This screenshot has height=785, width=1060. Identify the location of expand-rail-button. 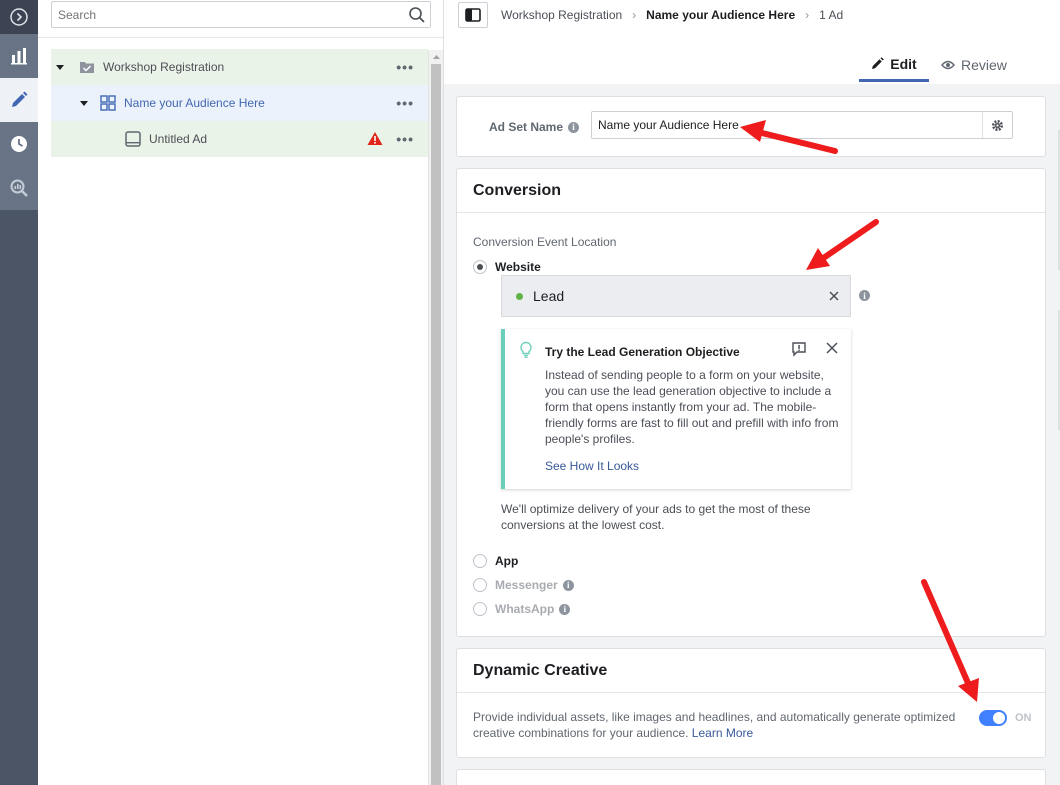
(19, 17).